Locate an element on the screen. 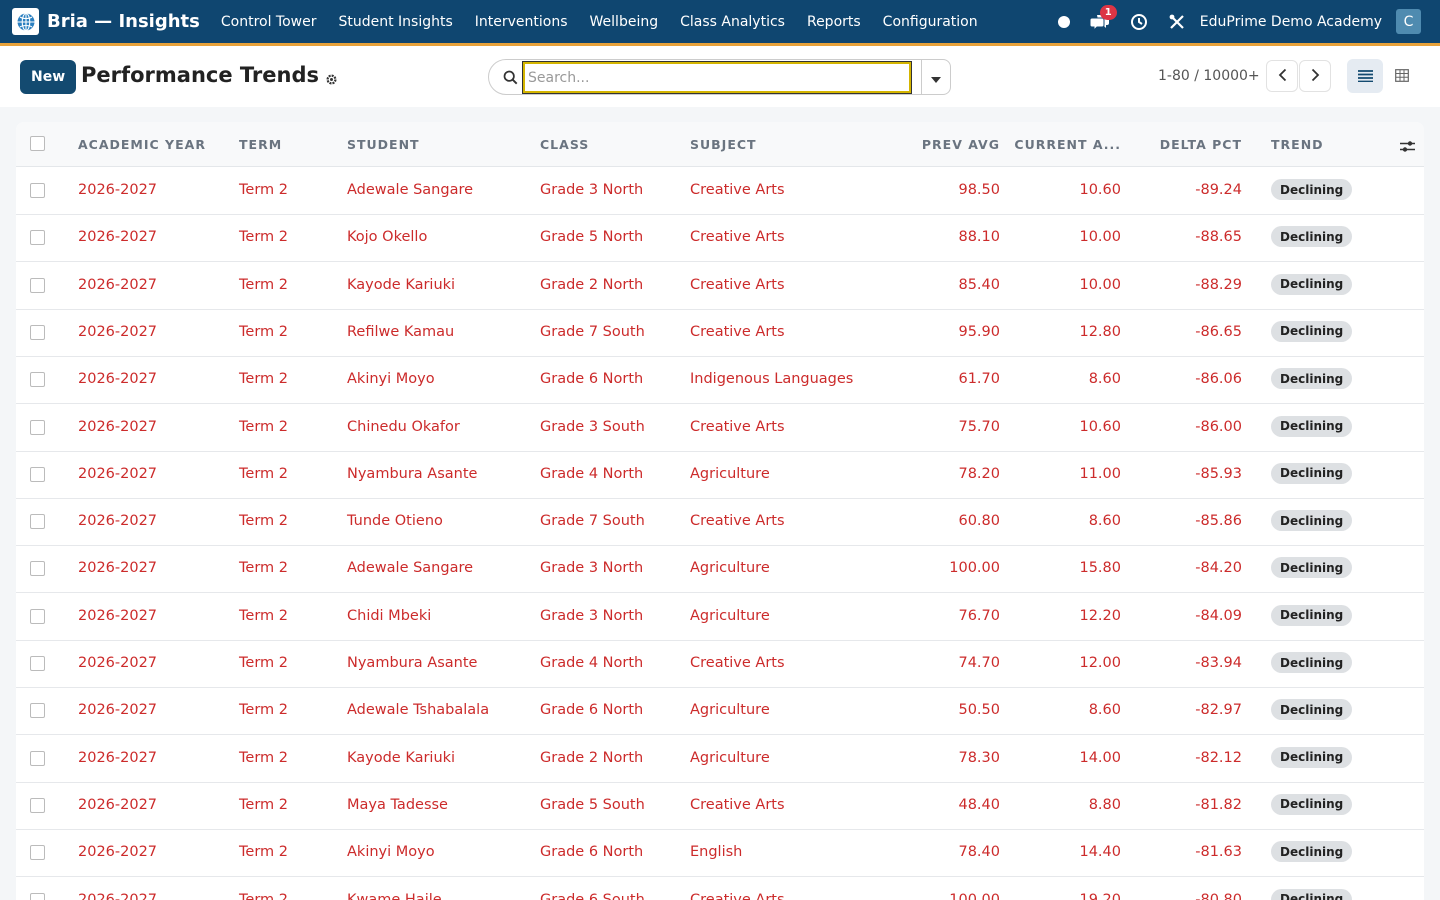  pager-previous-button is located at coordinates (1282, 76).